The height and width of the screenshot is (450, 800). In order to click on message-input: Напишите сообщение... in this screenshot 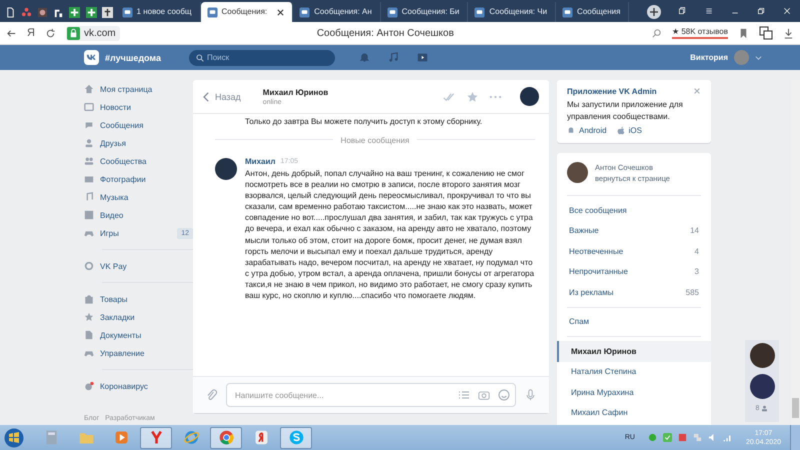, I will do `click(371, 395)`.